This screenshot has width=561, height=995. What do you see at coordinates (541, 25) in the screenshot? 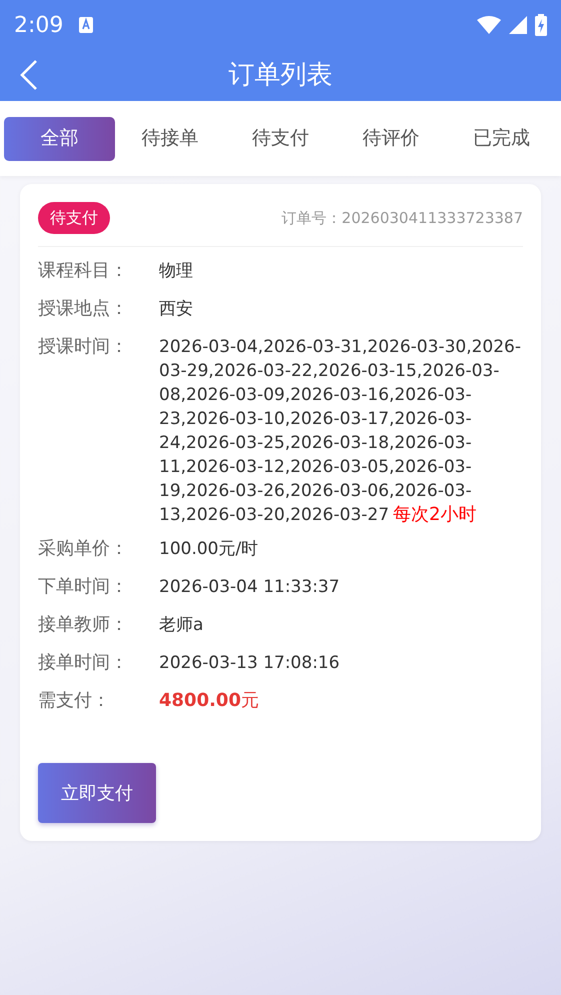
I see `battery-icon` at bounding box center [541, 25].